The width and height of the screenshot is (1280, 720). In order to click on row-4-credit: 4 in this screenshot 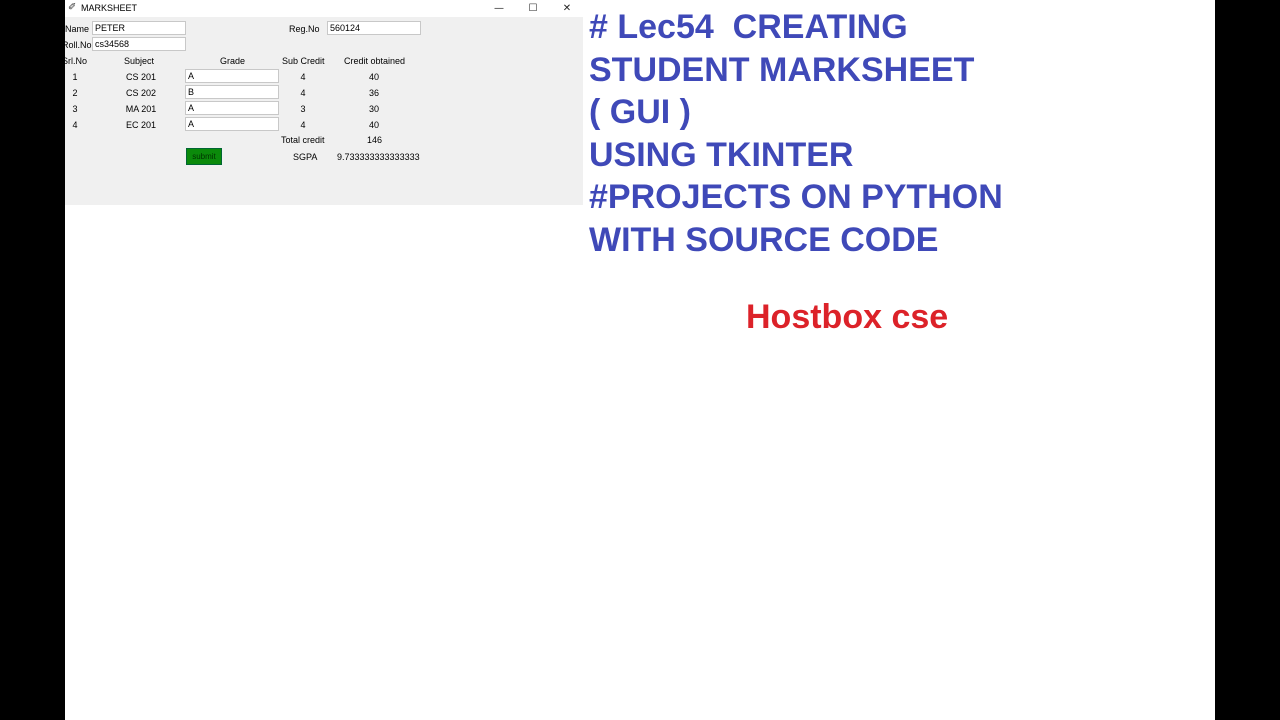, I will do `click(303, 125)`.